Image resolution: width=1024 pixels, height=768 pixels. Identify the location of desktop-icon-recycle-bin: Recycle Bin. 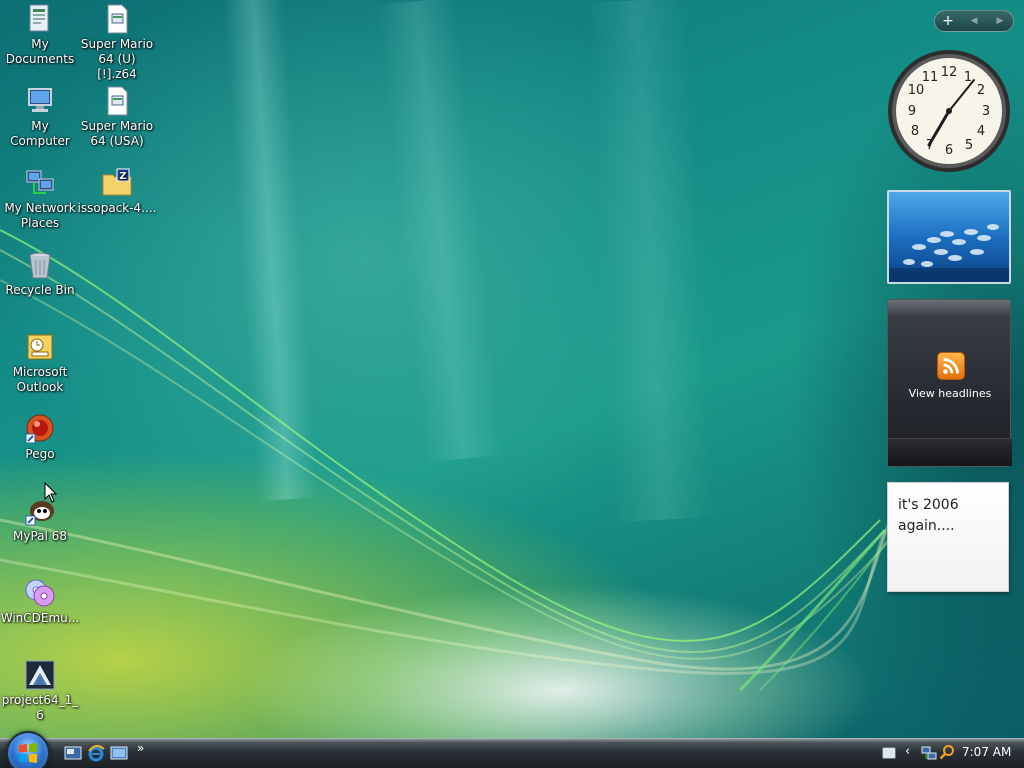
(40, 273).